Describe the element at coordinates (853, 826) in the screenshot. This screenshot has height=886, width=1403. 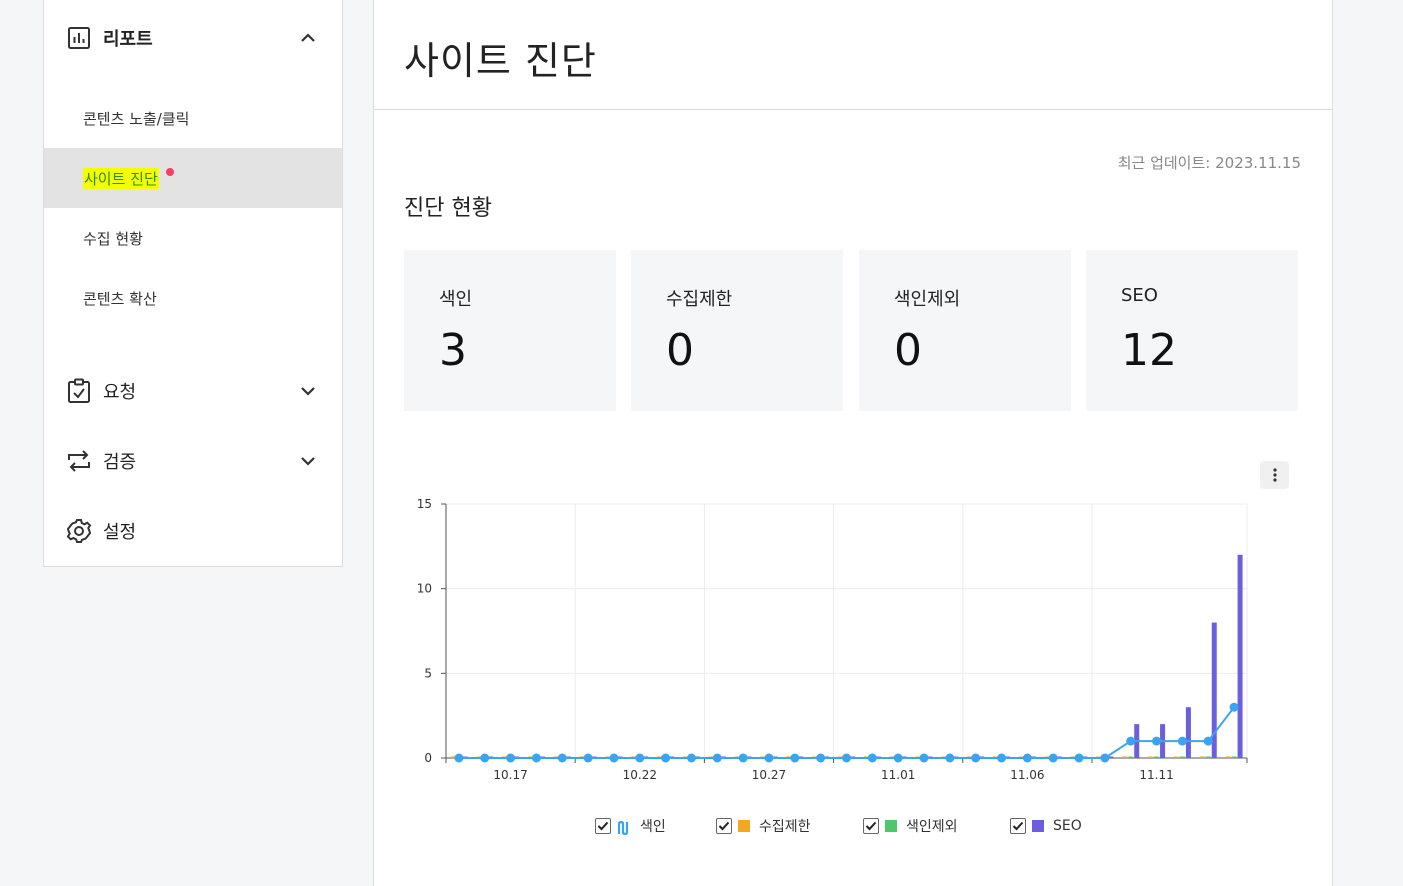
I see `chart-legend: 색인 수집제한 색인제외 SEO` at that location.